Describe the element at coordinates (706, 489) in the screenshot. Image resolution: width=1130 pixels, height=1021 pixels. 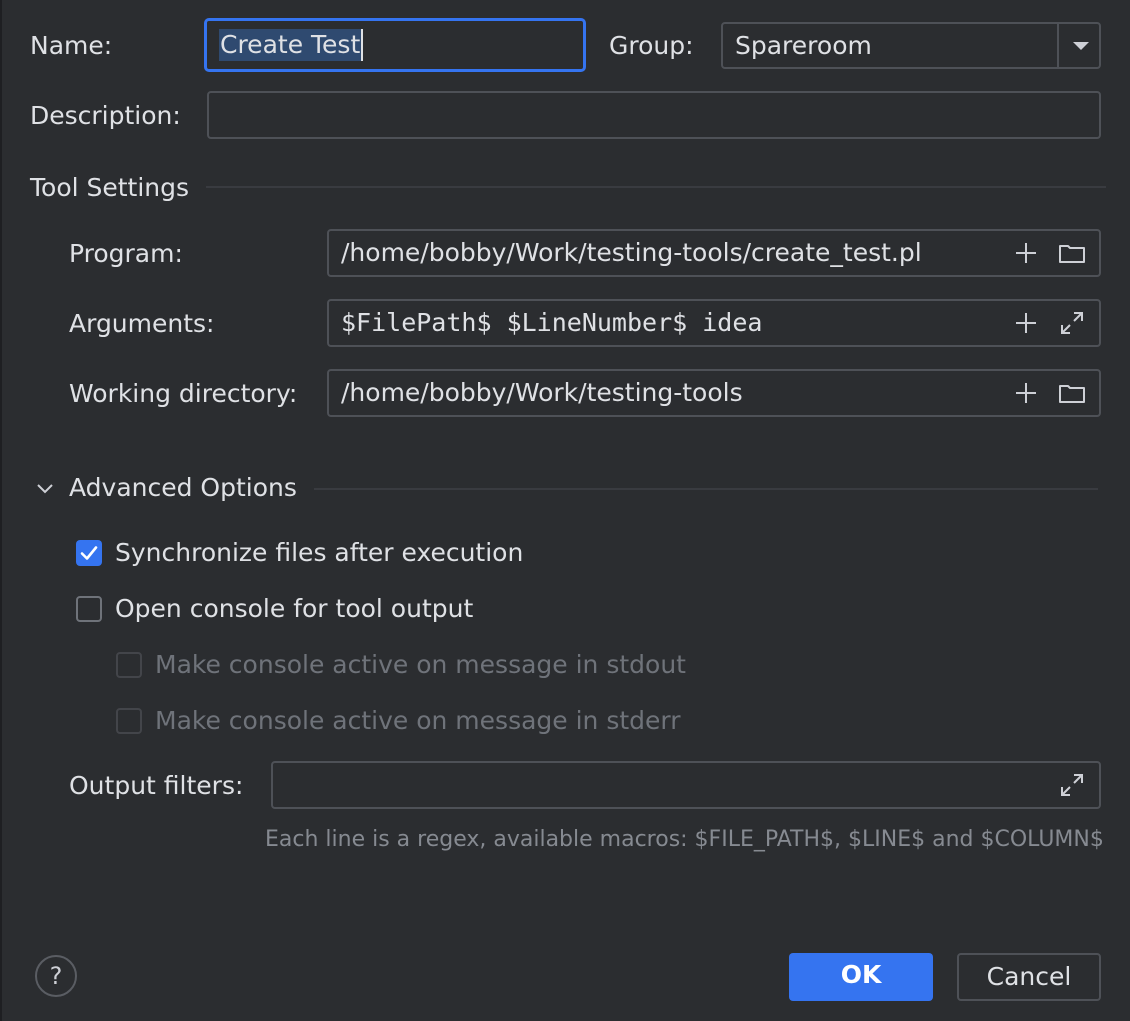
I see `advanced-options-separator` at that location.